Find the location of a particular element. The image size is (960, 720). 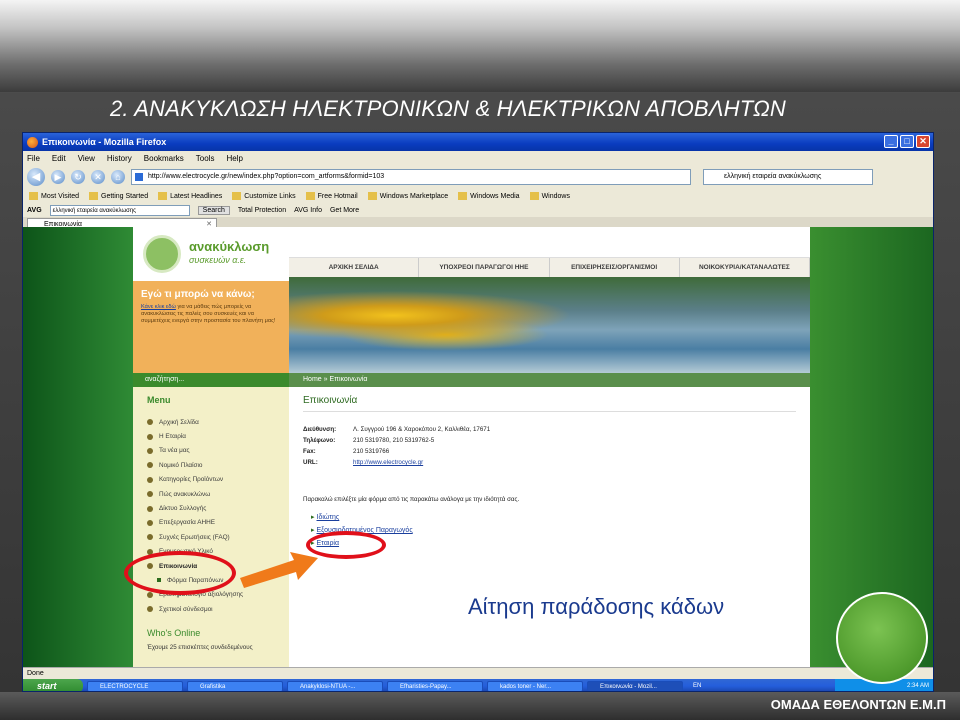

avg-search-button: Search is located at coordinates (213, 210).